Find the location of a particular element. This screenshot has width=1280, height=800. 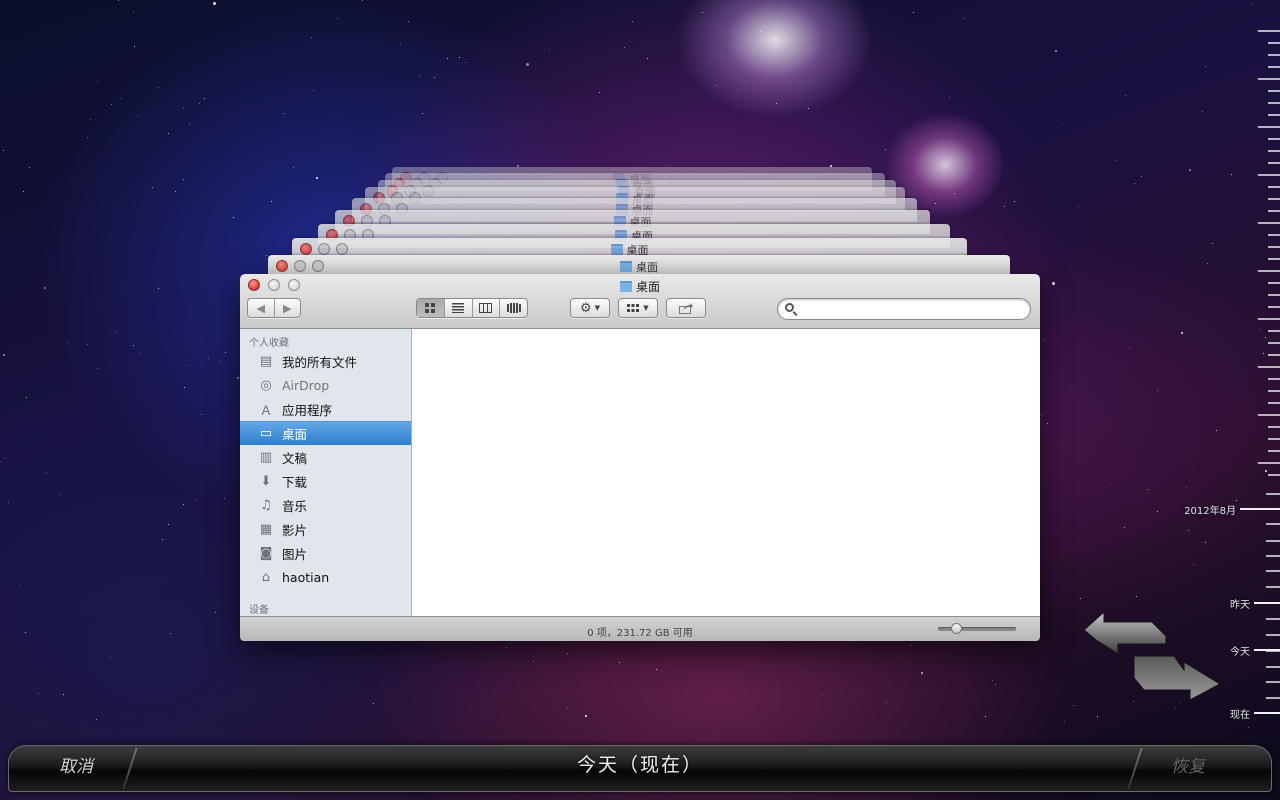

sidebar-item-downloads: ⬇ 下载 is located at coordinates (325, 481).